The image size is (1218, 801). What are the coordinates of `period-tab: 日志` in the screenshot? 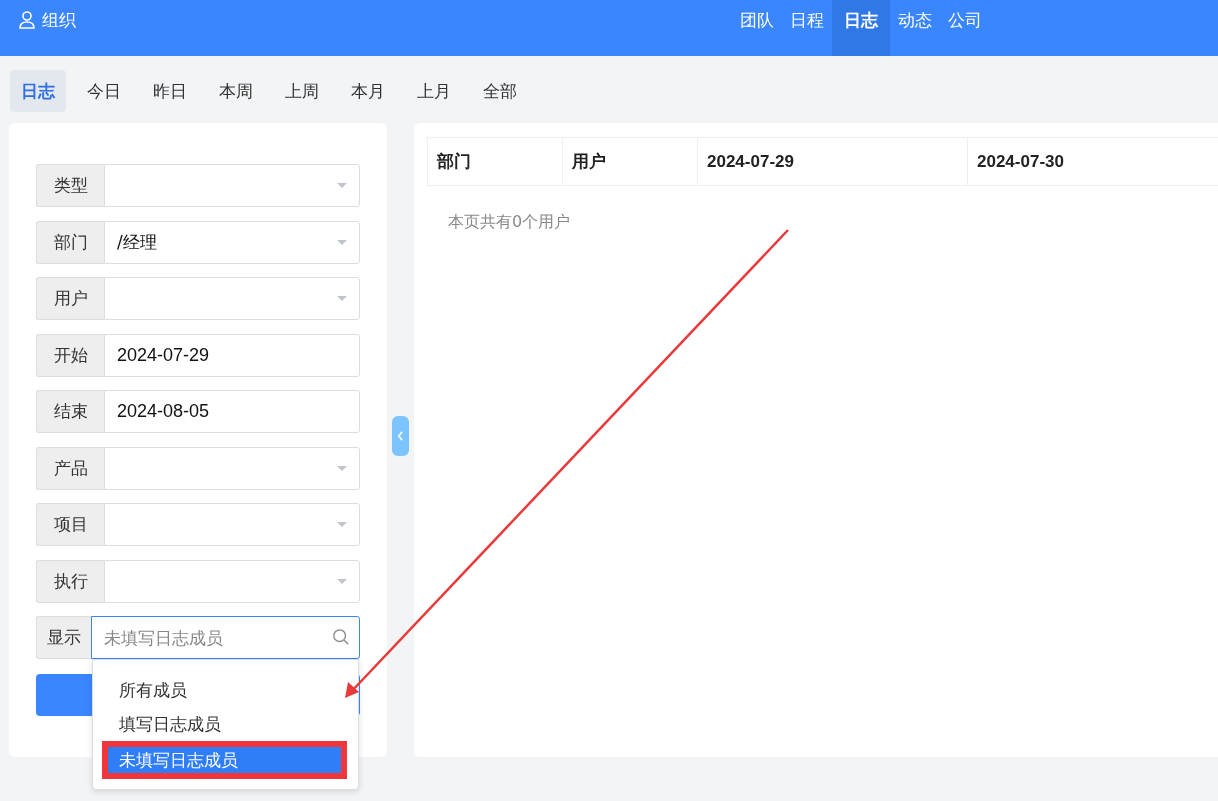 It's located at (38, 91).